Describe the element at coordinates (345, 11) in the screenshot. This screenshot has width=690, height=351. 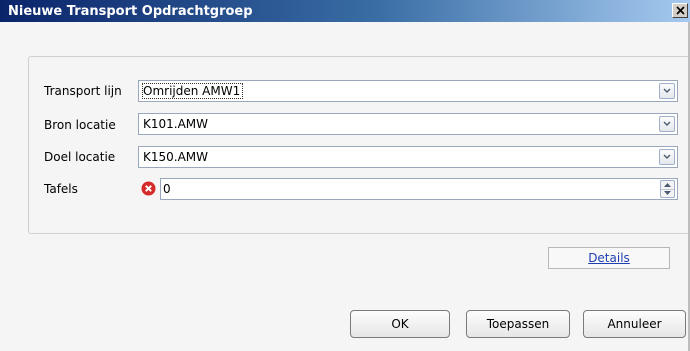
I see `title-bar: Nieuwe Transport Opdrachtgroep` at that location.